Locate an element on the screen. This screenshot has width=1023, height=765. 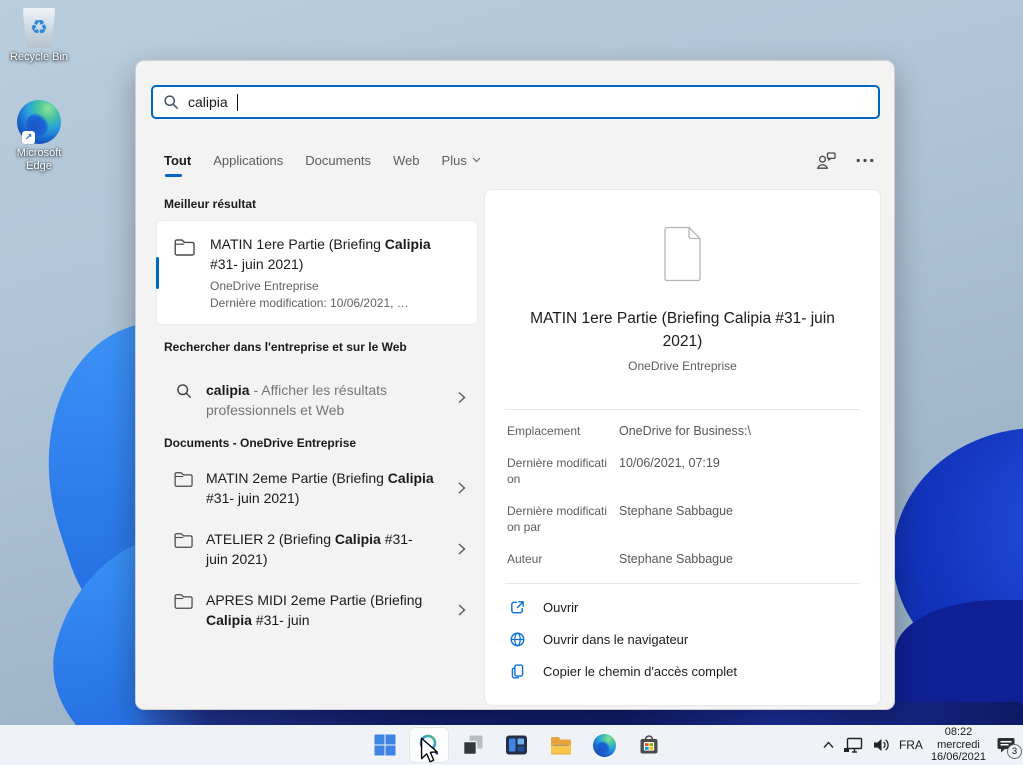
widgets-button is located at coordinates (517, 745).